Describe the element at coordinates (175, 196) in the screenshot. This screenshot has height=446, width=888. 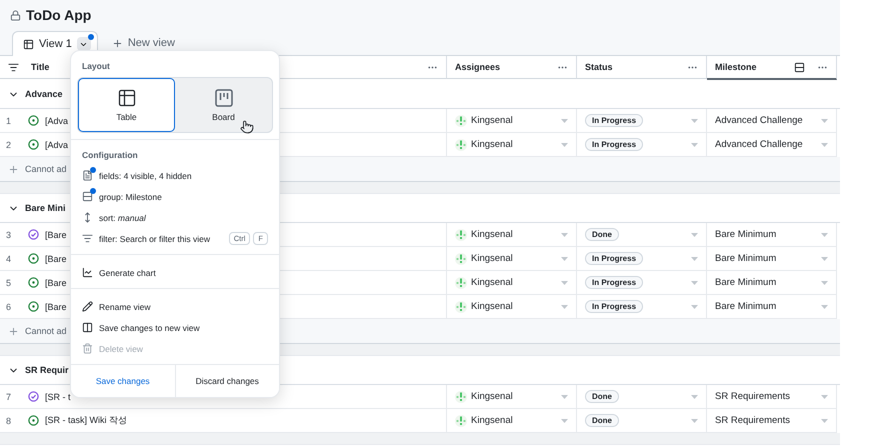
I see `config-item: group: Milestone` at that location.